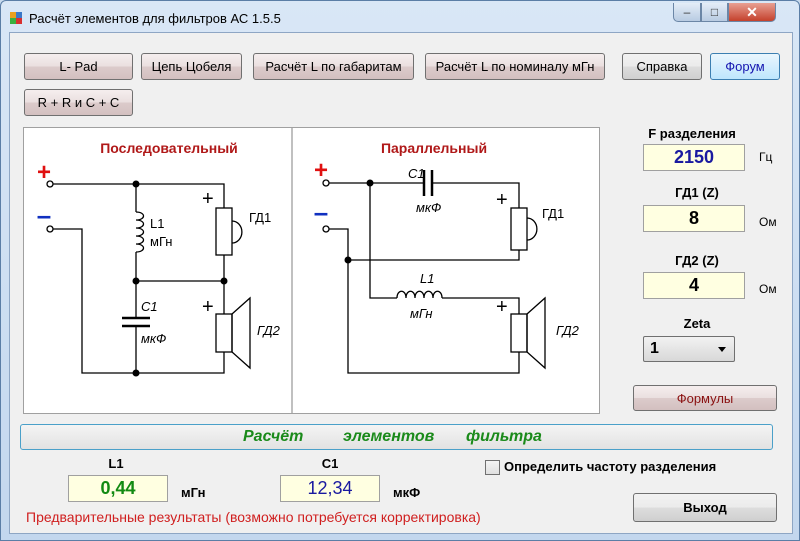 The width and height of the screenshot is (800, 541). Describe the element at coordinates (714, 12) in the screenshot. I see `maximize-button: □` at that location.